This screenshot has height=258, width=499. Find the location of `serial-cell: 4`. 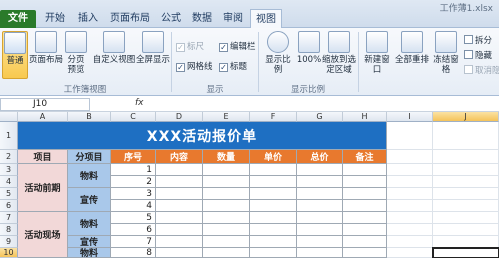

serial-cell: 4 is located at coordinates (133, 206).